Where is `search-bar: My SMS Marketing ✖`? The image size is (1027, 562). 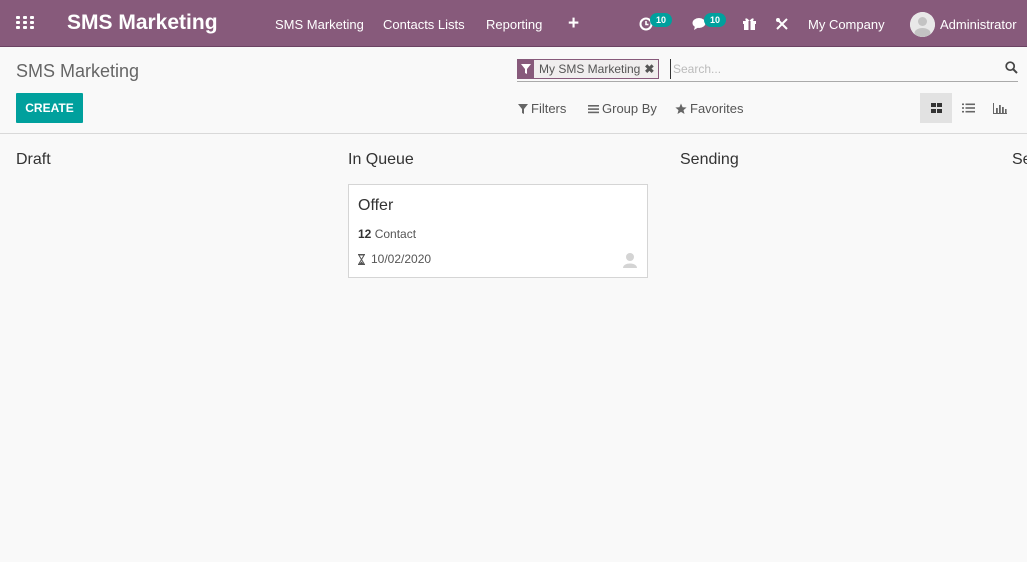
search-bar: My SMS Marketing ✖ is located at coordinates (767, 70).